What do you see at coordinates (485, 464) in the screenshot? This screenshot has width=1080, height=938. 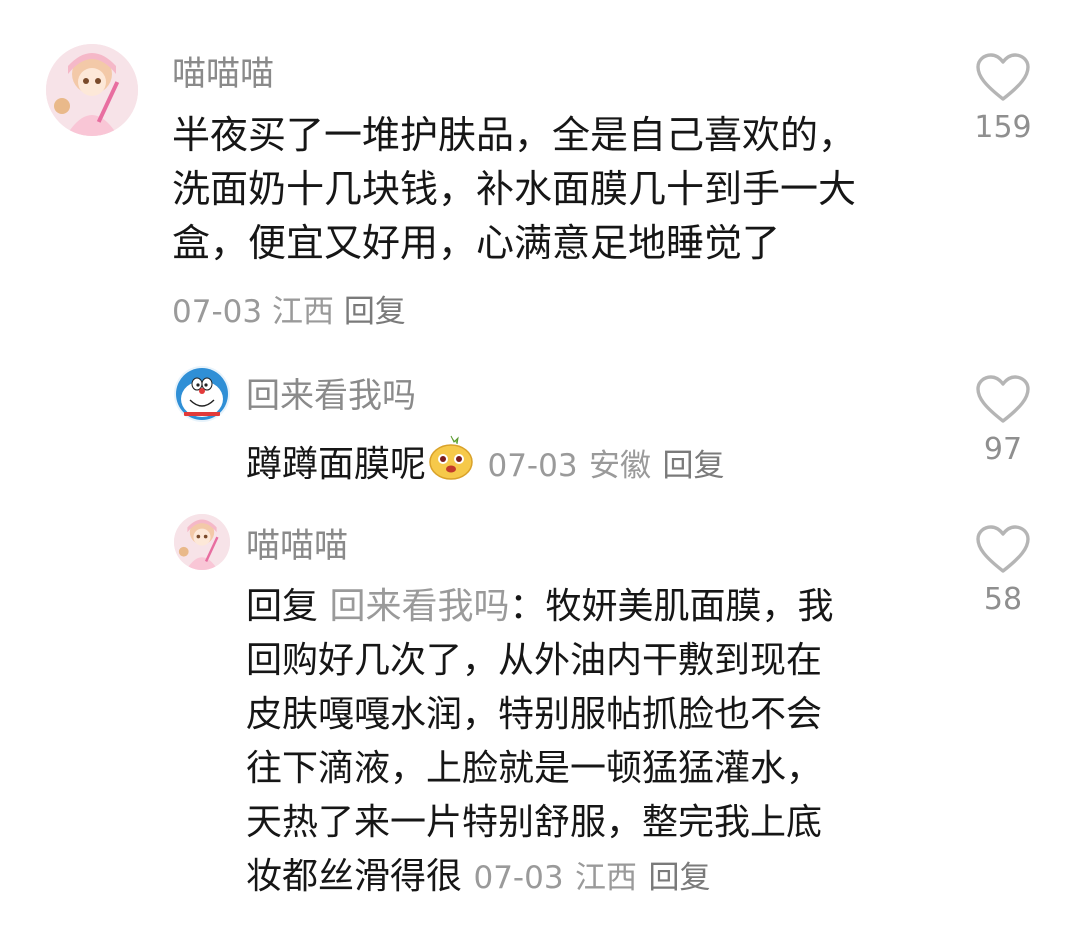 I see `comment-text: 蹲蹲面膜呢 07-03 安徽 回复` at bounding box center [485, 464].